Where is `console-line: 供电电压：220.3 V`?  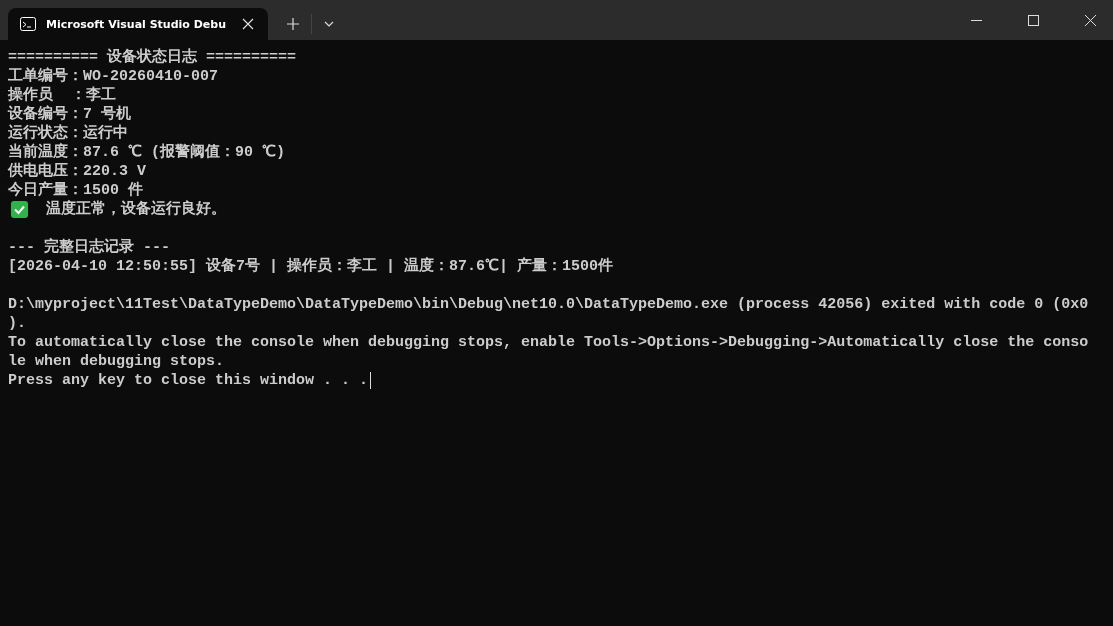 console-line: 供电电压：220.3 V is located at coordinates (77, 171).